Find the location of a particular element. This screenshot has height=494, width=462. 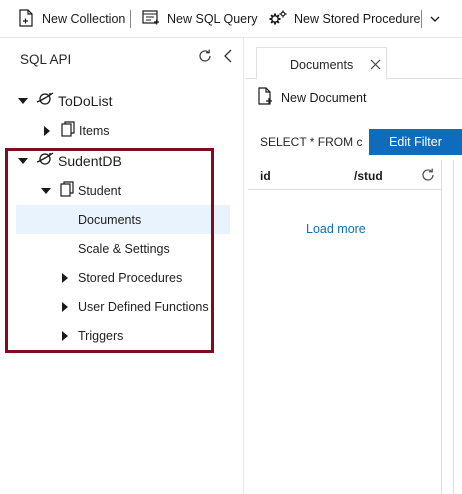

column-header-id: id is located at coordinates (265, 176).